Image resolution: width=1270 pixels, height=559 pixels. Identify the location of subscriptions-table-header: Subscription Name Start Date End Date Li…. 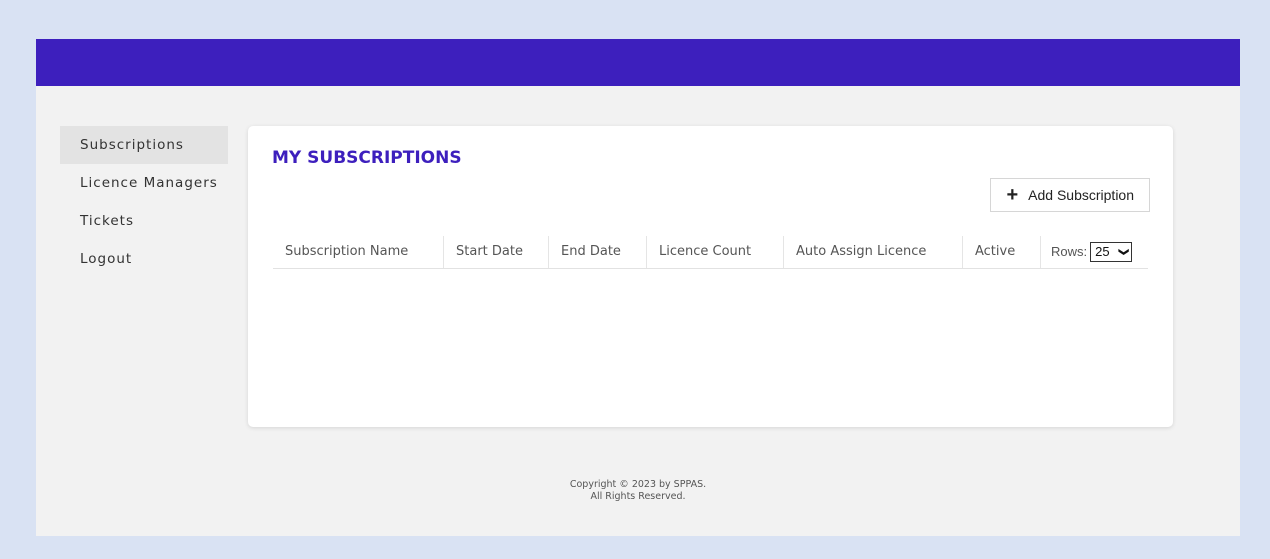
(710, 252).